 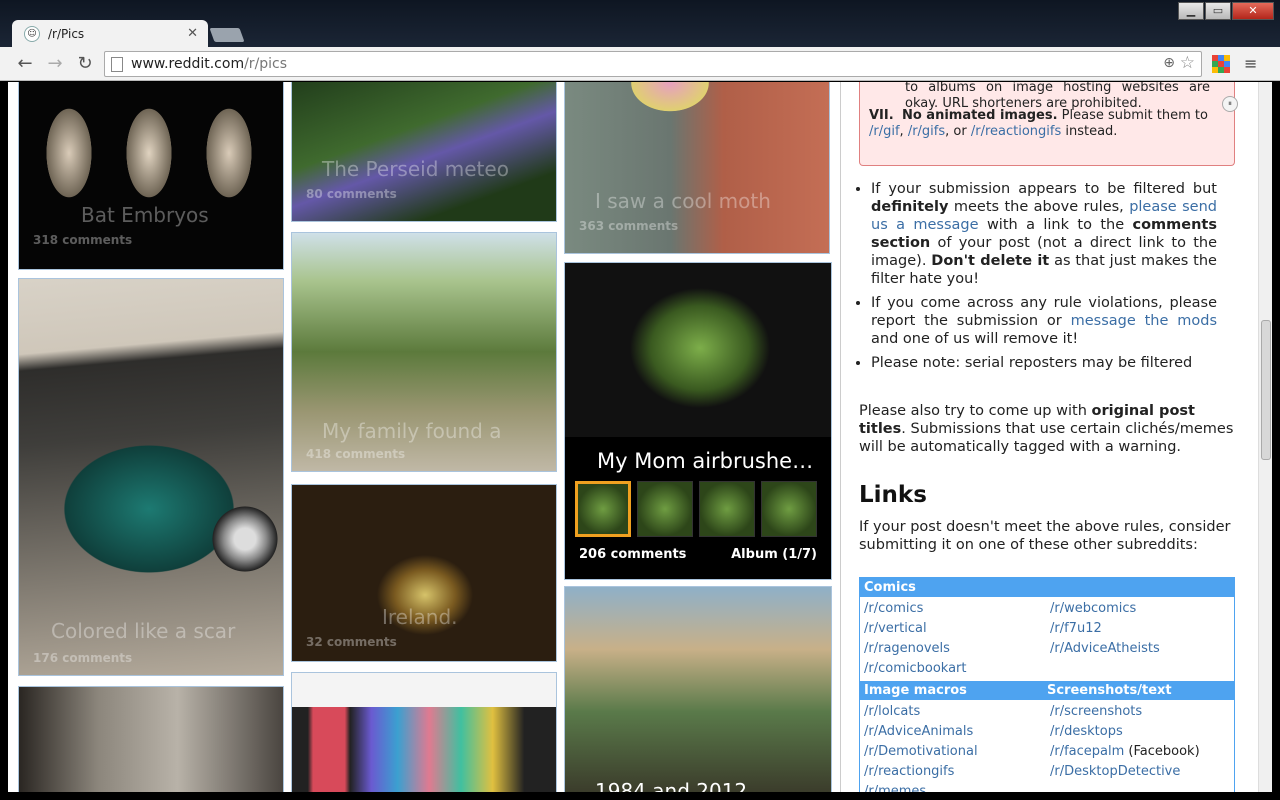 What do you see at coordinates (697, 168) in the screenshot?
I see `post-tile: I saw a cool moth 363 comments` at bounding box center [697, 168].